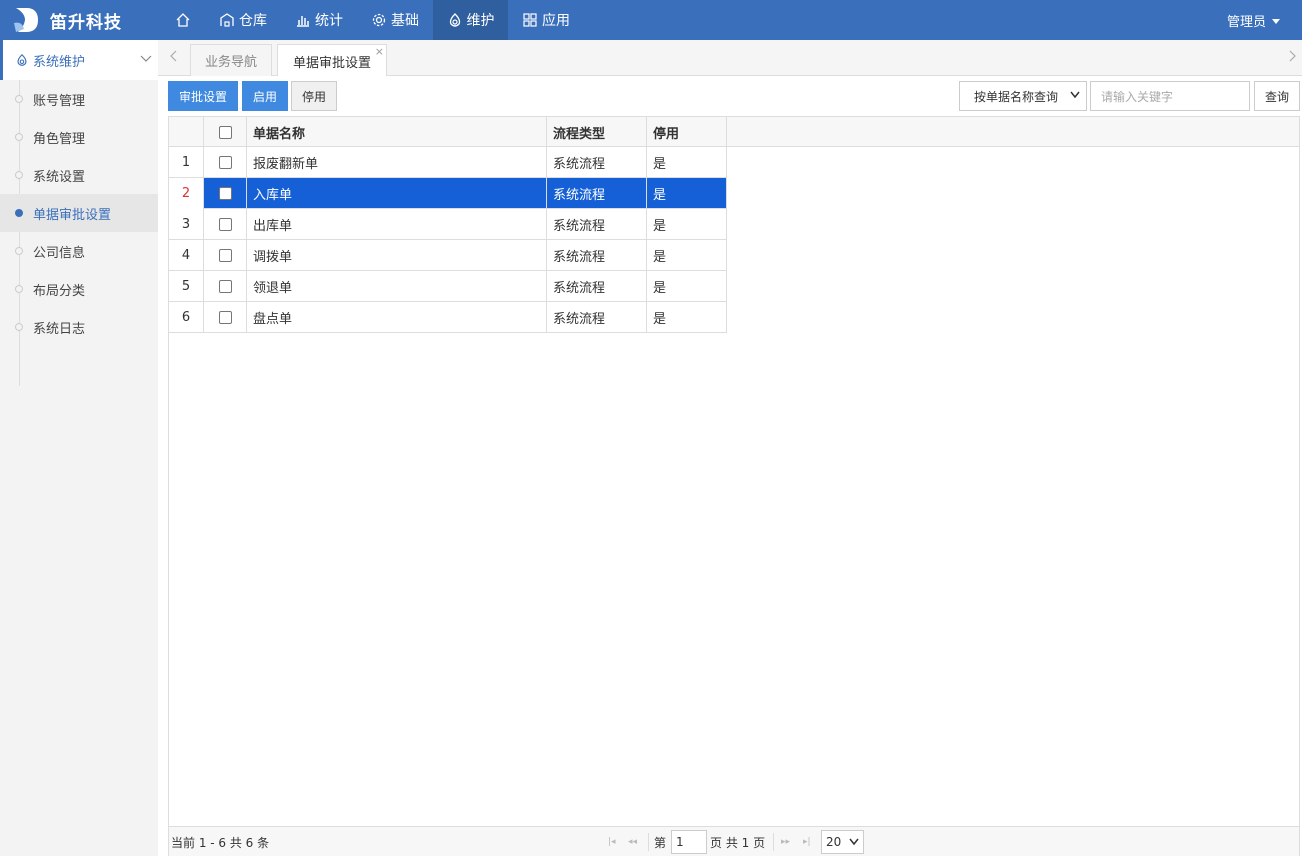 Image resolution: width=1302 pixels, height=856 pixels. Describe the element at coordinates (807, 841) in the screenshot. I see `last-page-icon: ▸|` at that location.